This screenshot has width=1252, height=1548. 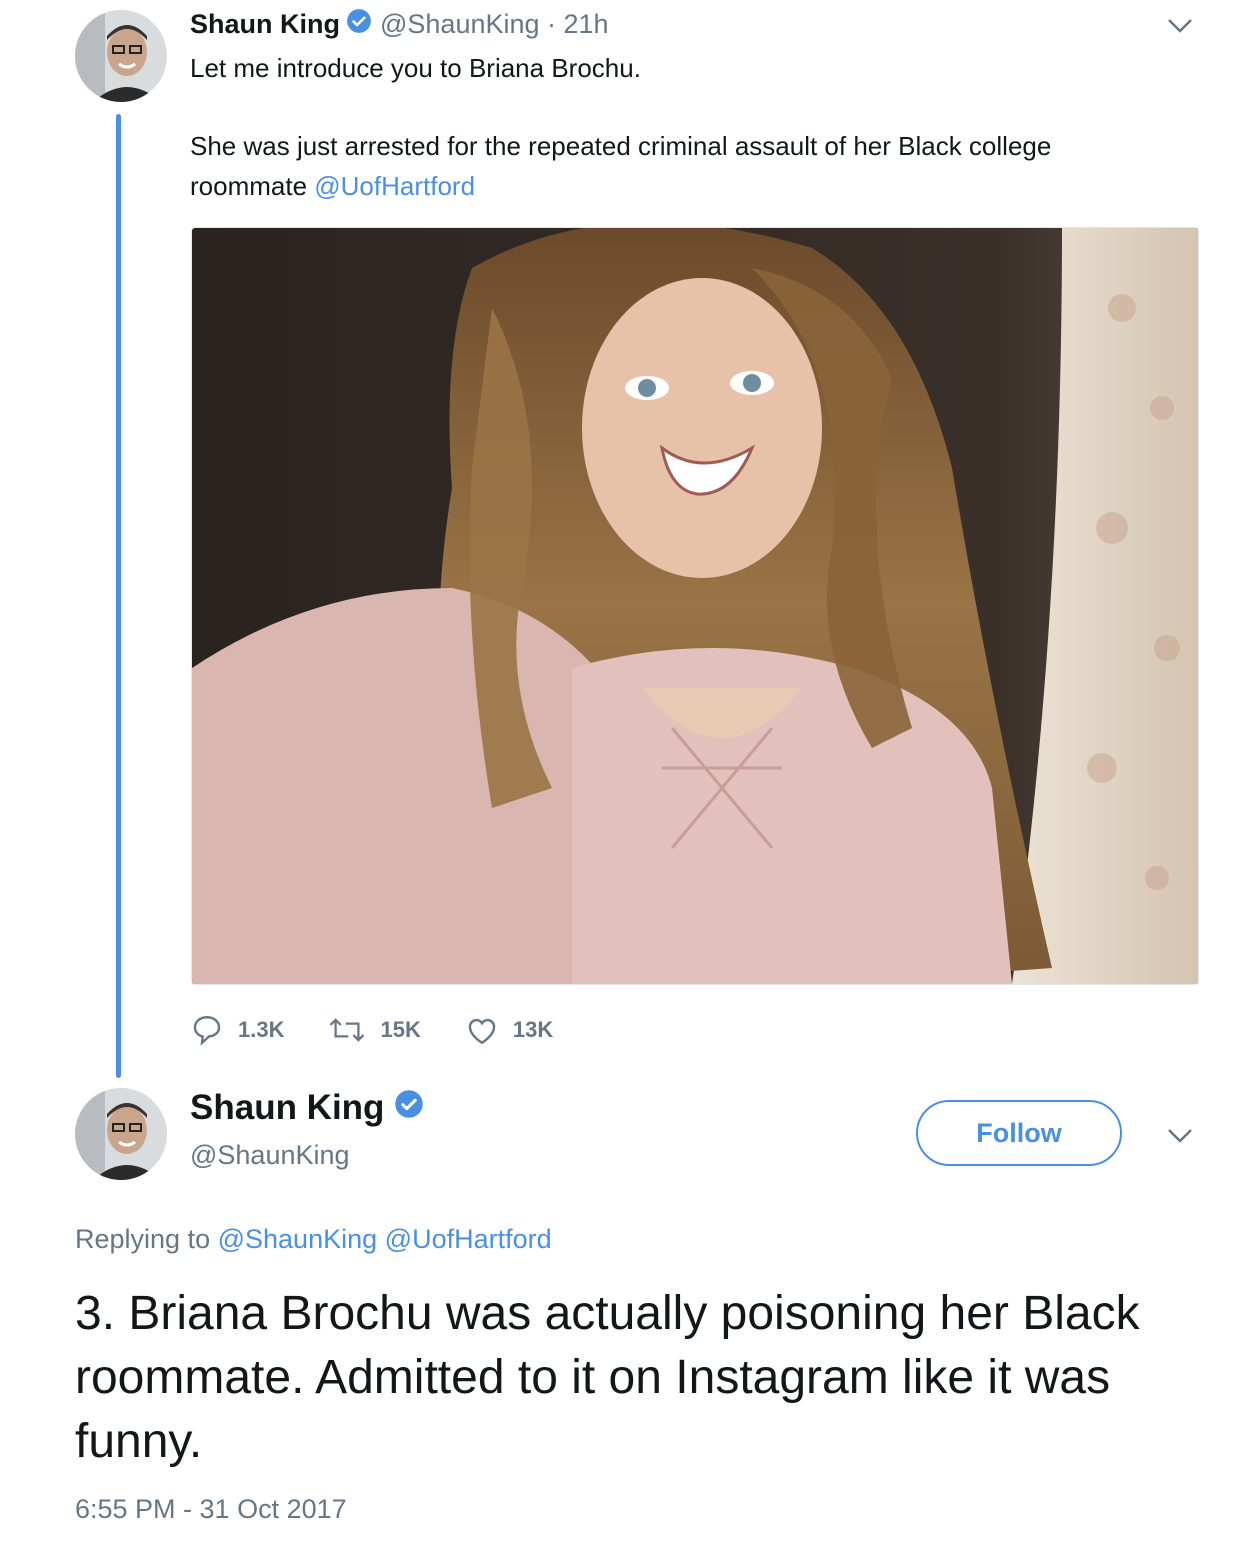 What do you see at coordinates (270, 1155) in the screenshot?
I see `author-handle: @ShaunKing` at bounding box center [270, 1155].